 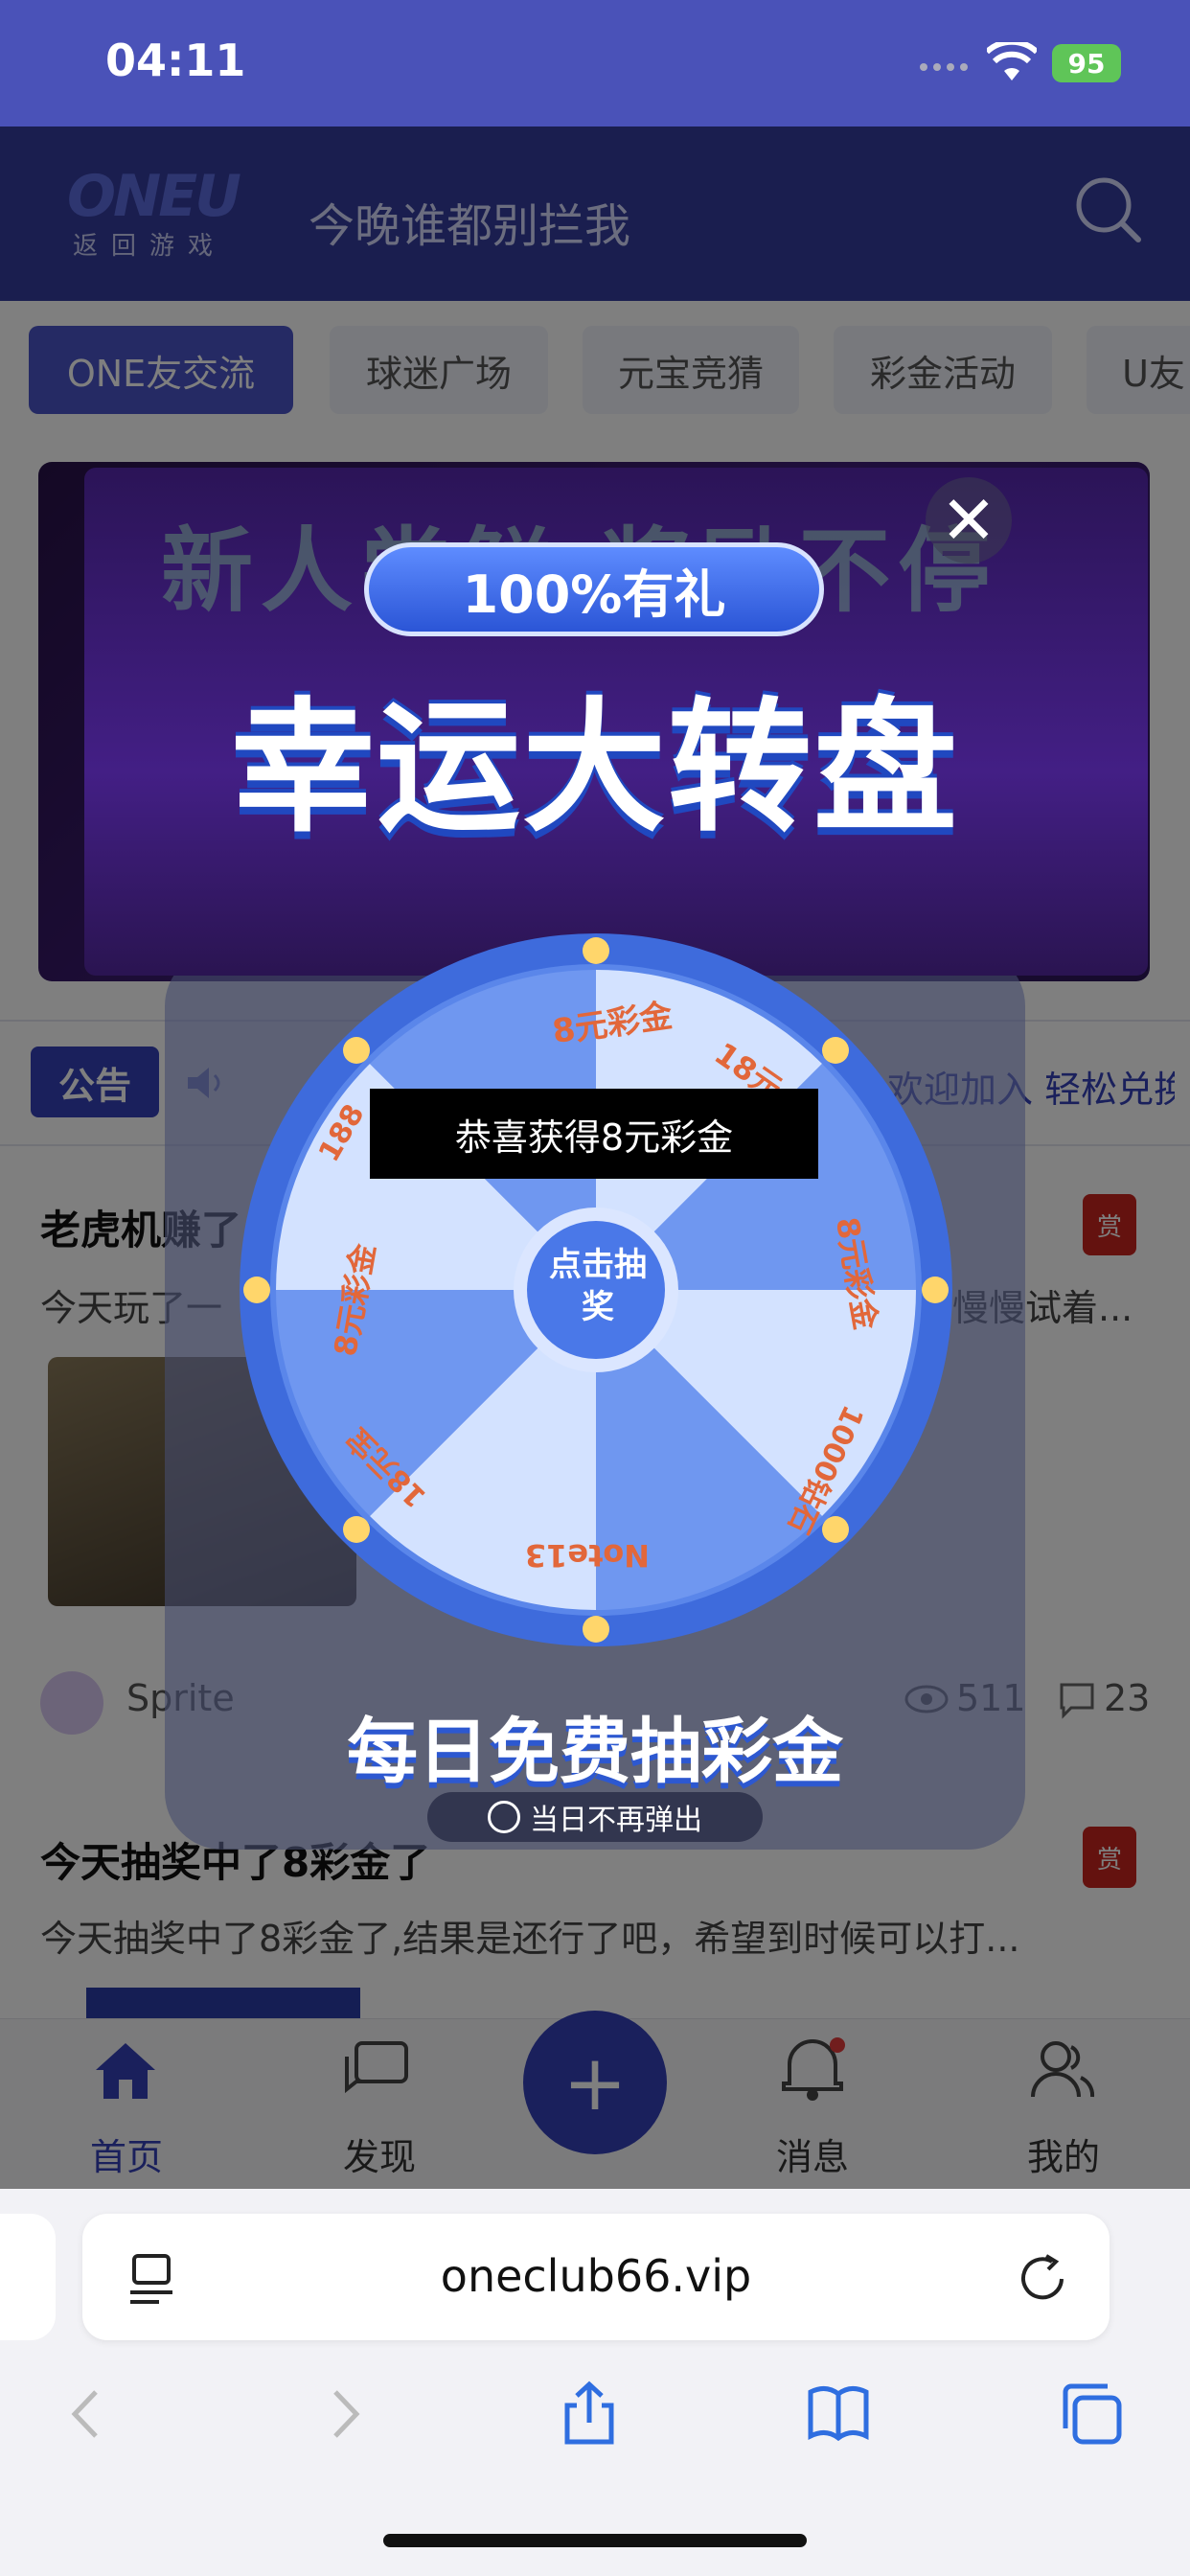 I want to click on spin-button: 点击抽奖, so click(x=598, y=1286).